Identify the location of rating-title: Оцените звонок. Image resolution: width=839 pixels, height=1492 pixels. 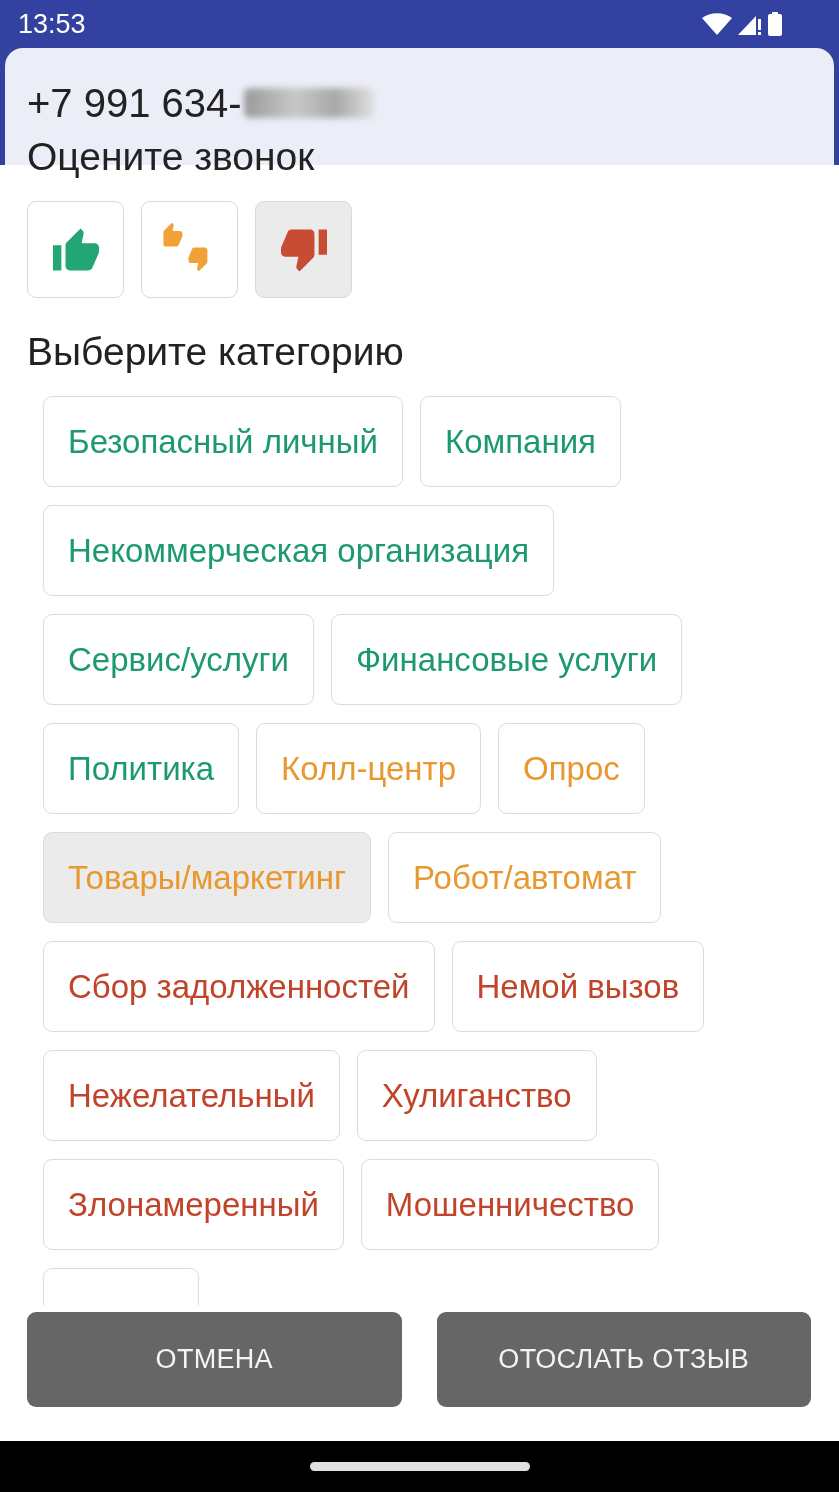
(171, 157).